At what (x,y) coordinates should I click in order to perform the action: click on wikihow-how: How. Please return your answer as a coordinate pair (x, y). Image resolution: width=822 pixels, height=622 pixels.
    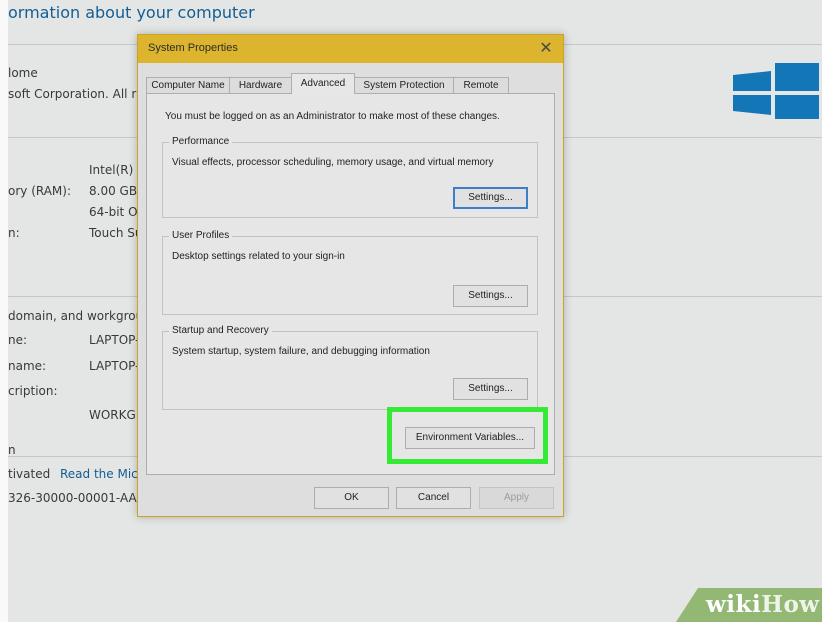
    Looking at the image, I should click on (790, 604).